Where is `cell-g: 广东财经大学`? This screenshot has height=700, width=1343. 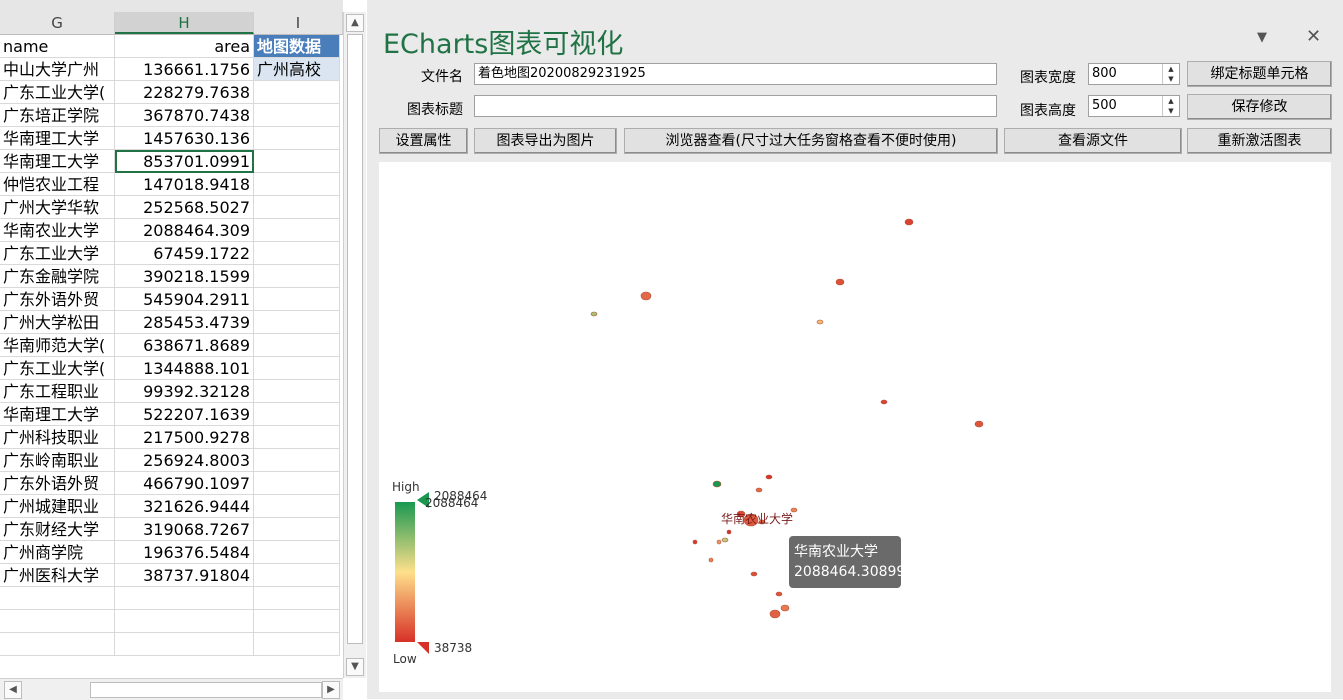 cell-g: 广东财经大学 is located at coordinates (57, 529).